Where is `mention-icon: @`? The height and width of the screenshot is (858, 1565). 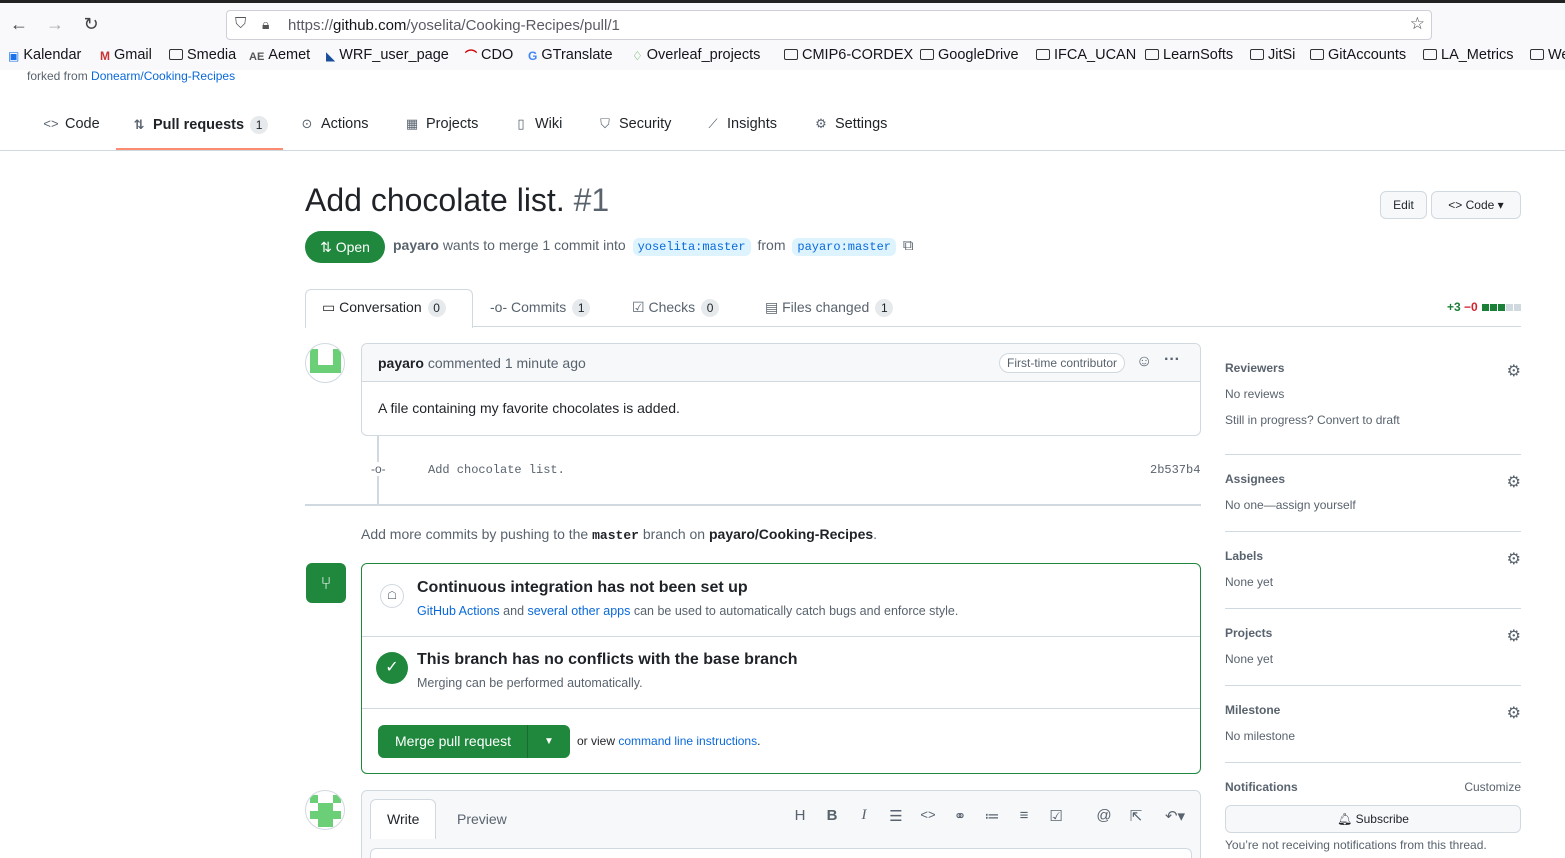
mention-icon: @ is located at coordinates (1104, 815).